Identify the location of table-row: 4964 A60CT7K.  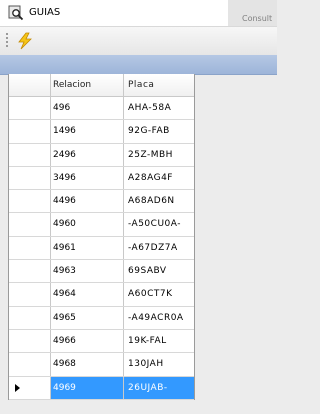
(101, 295).